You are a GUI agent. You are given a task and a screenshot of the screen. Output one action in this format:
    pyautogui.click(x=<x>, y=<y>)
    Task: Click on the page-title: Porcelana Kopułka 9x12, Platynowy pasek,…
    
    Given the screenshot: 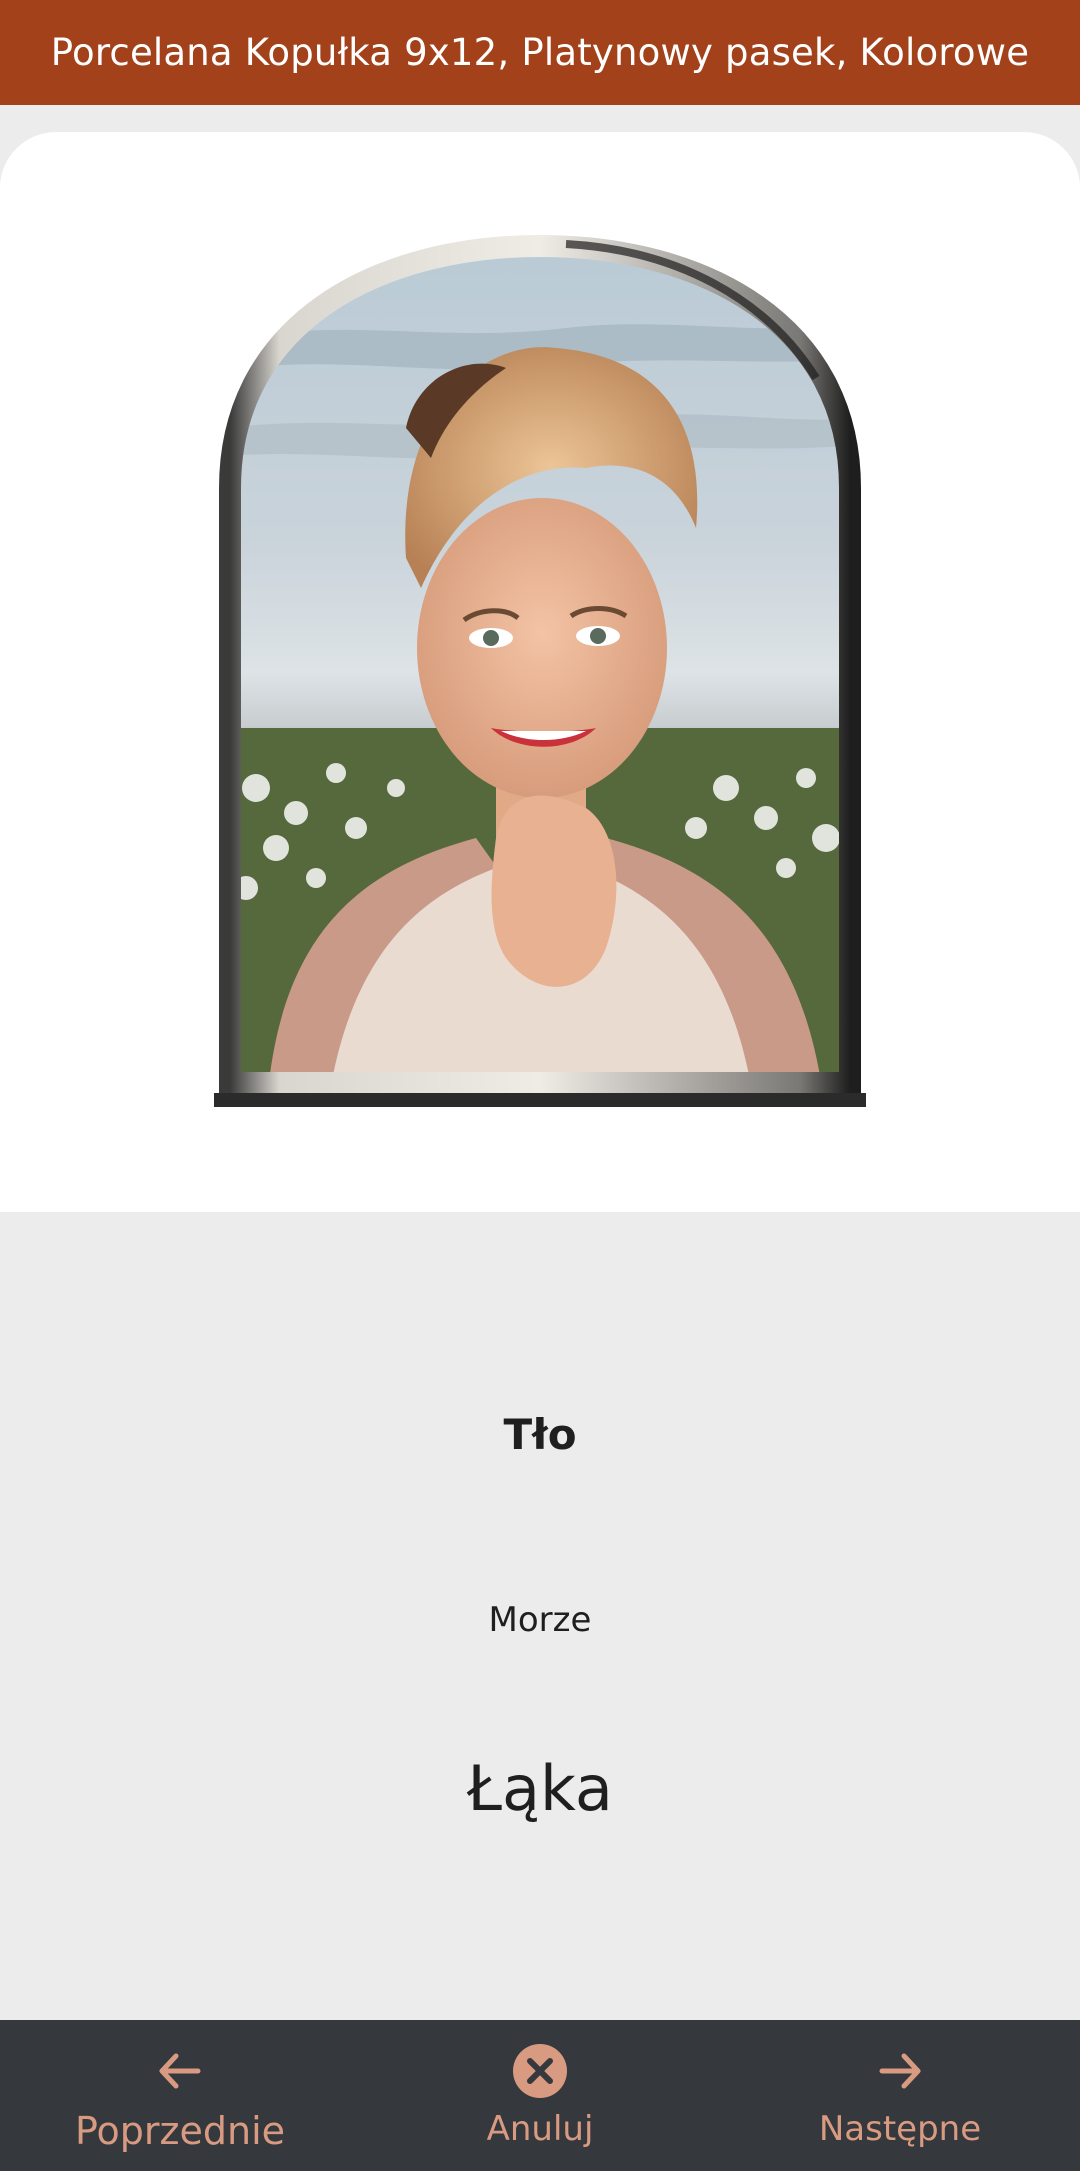 What is the action you would take?
    pyautogui.click(x=540, y=52)
    